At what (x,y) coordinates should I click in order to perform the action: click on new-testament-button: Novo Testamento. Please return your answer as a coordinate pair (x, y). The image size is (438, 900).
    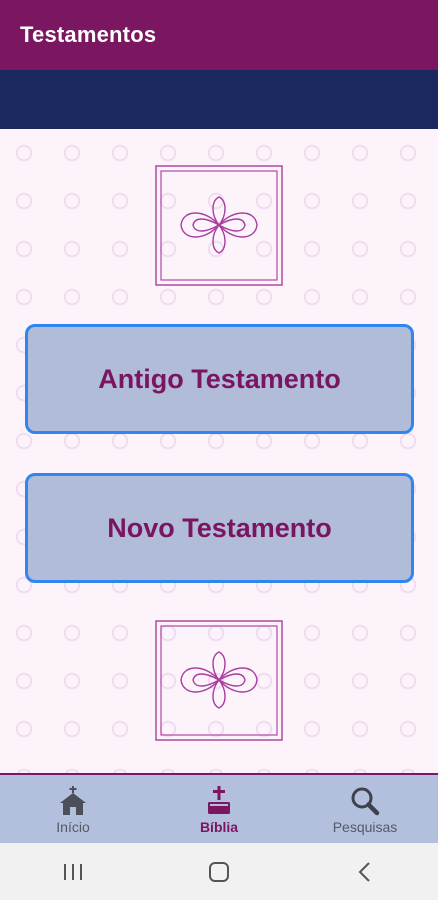
    Looking at the image, I should click on (219, 528).